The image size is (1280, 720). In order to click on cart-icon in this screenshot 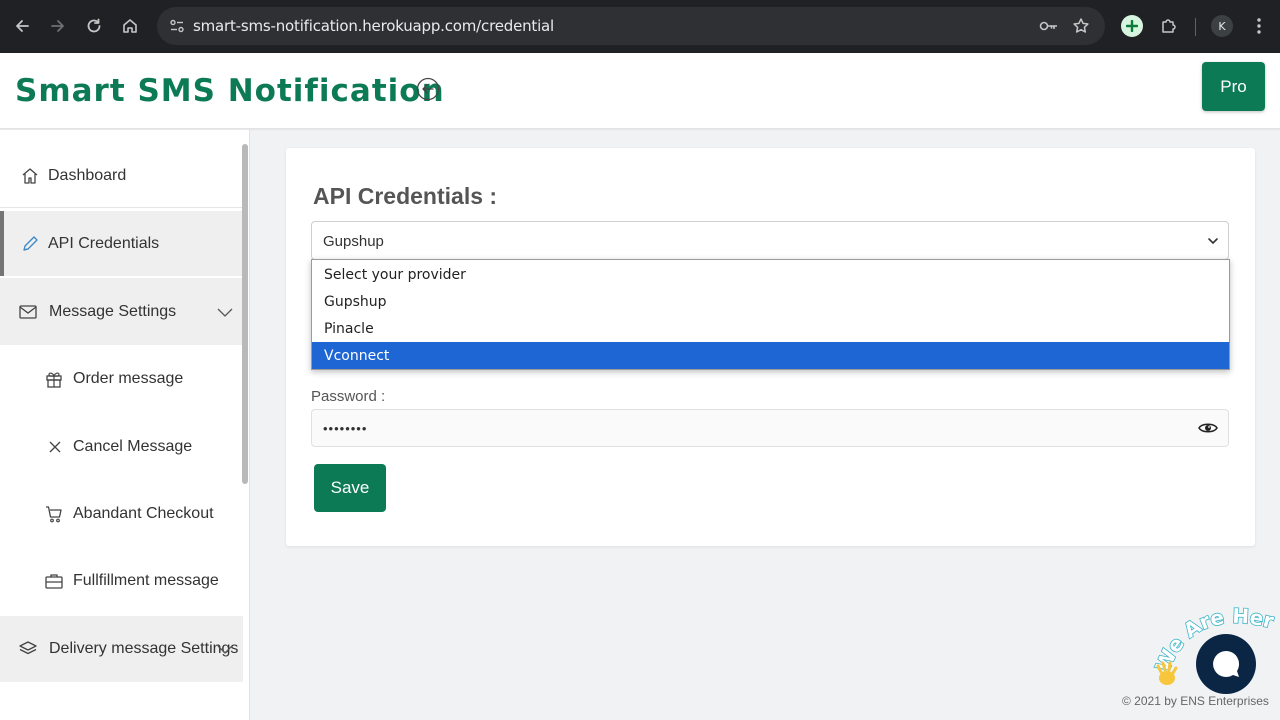, I will do `click(54, 514)`.